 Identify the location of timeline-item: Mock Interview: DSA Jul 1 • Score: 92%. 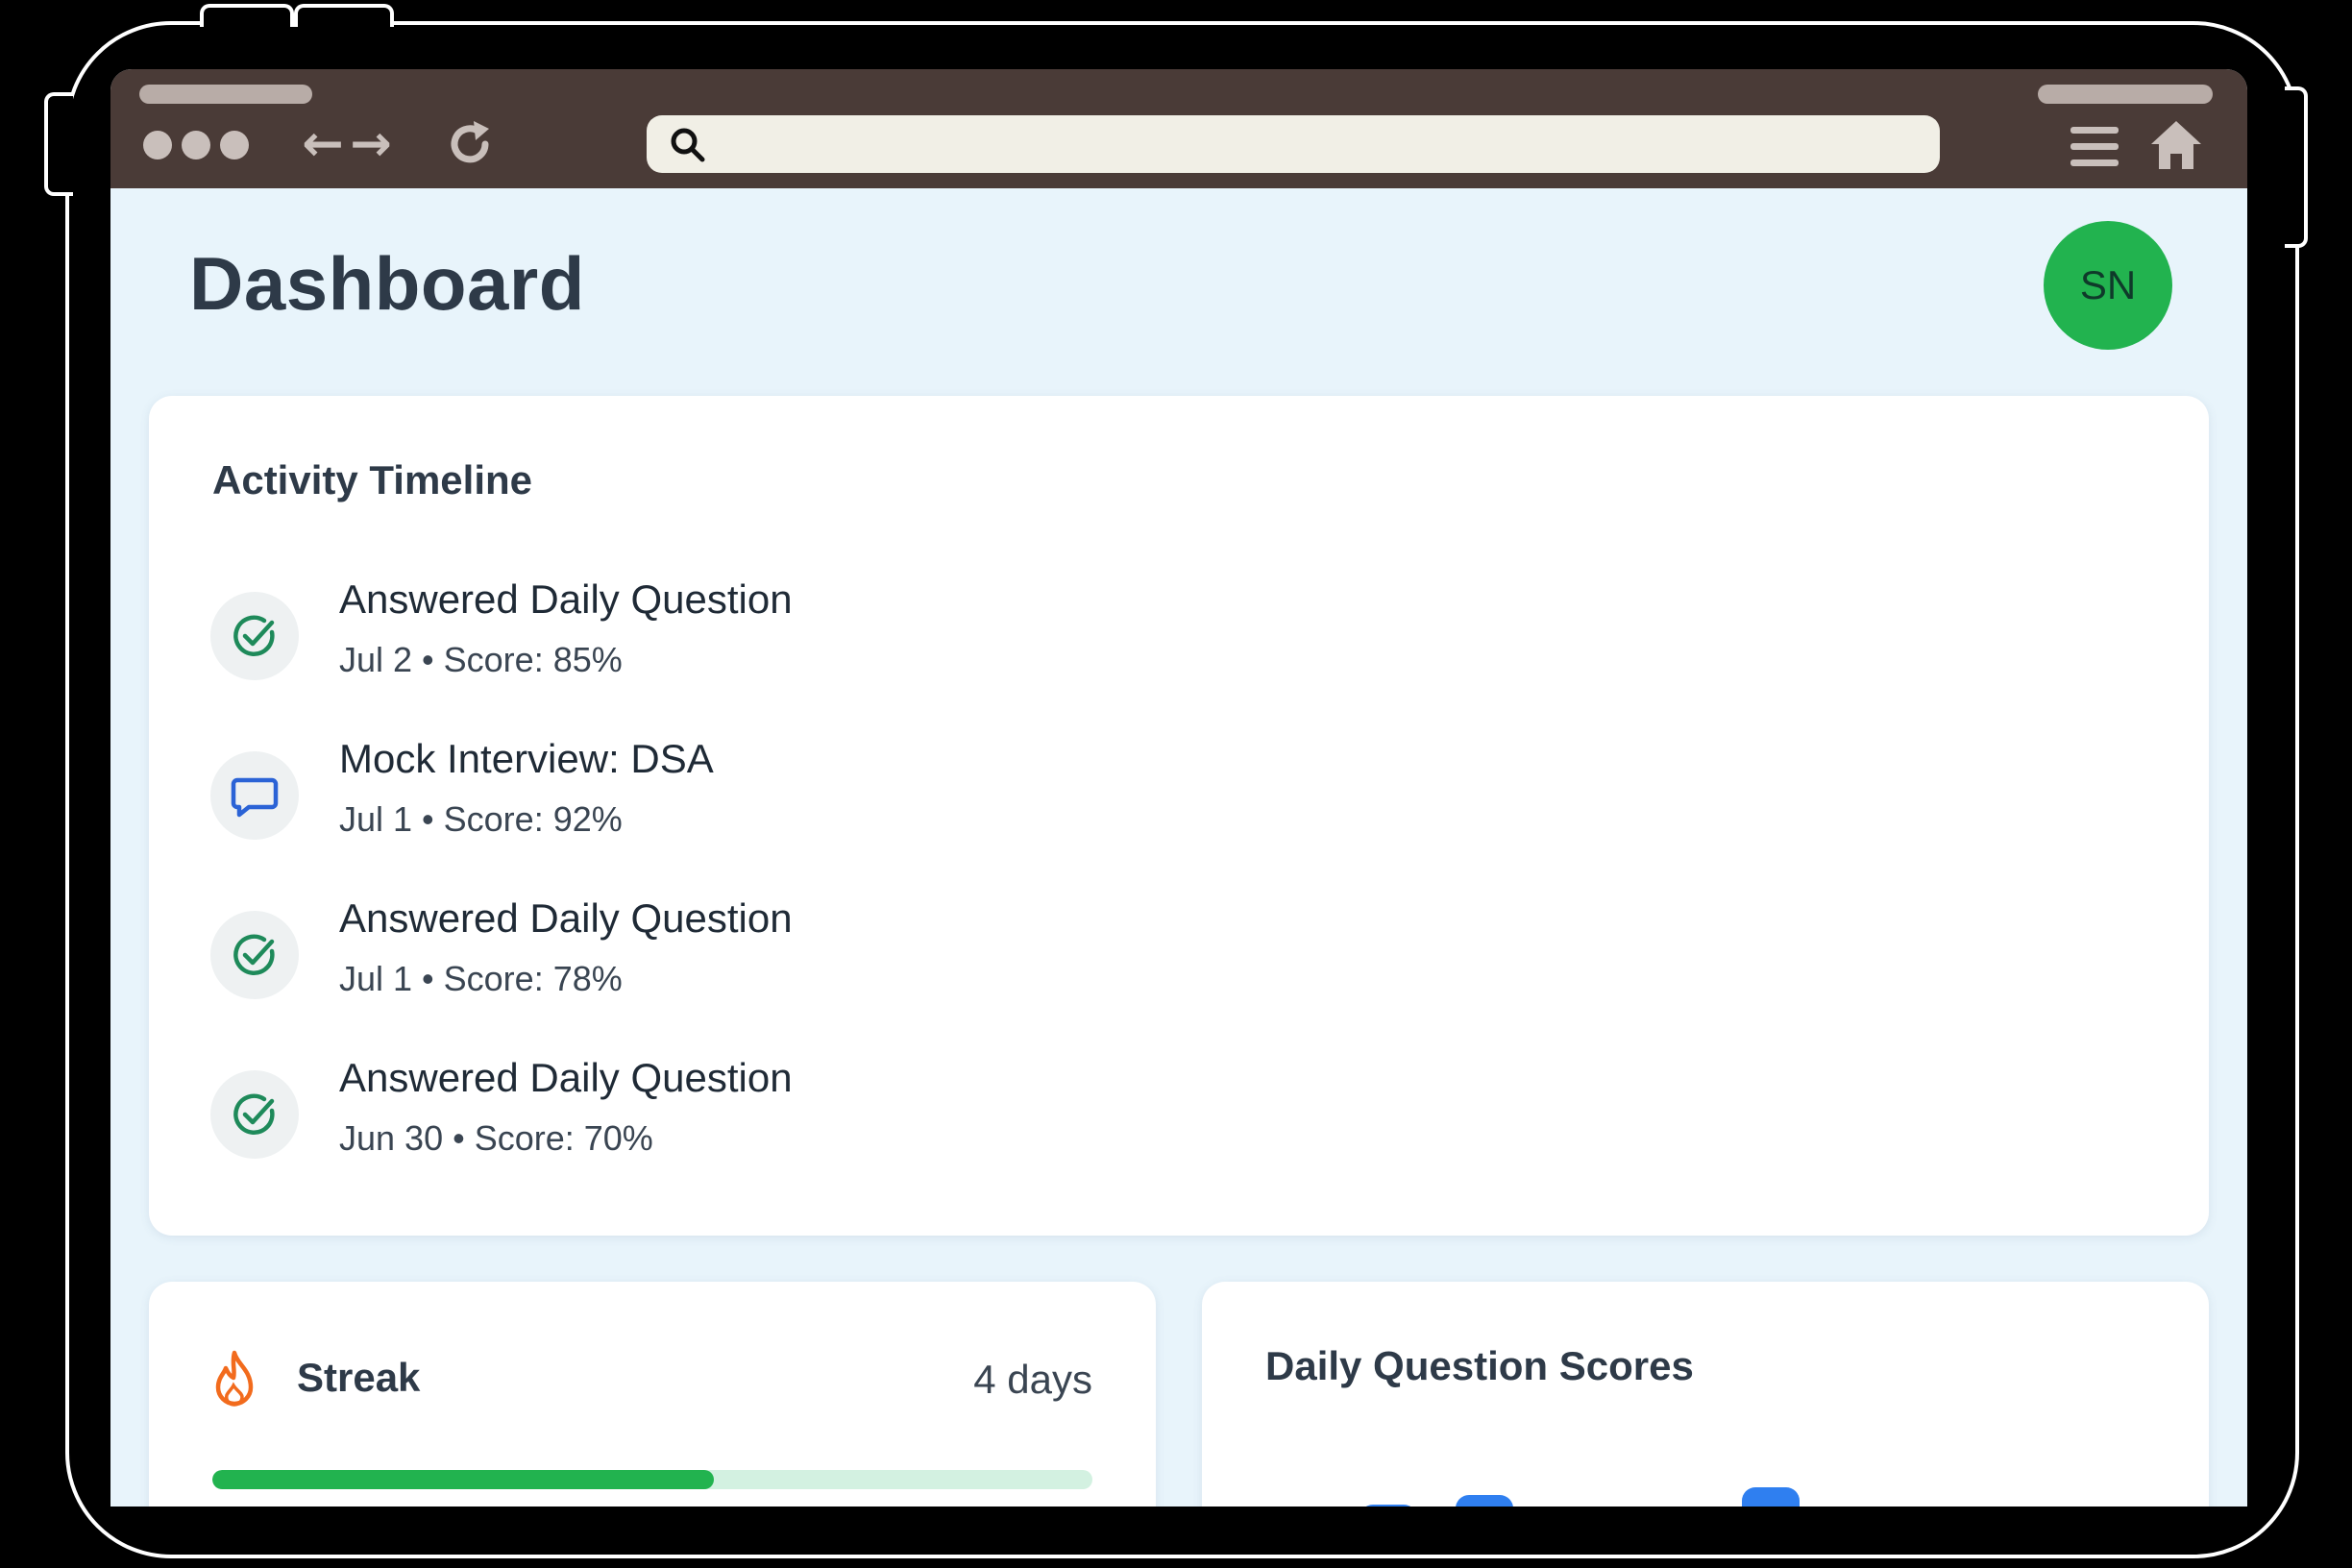
(787, 793).